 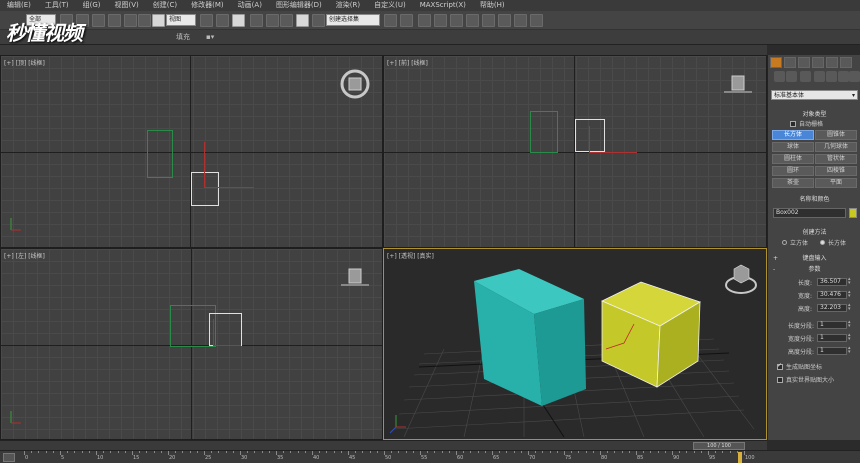 What do you see at coordinates (492, 5) in the screenshot?
I see `menu-help: 帮助(H)` at bounding box center [492, 5].